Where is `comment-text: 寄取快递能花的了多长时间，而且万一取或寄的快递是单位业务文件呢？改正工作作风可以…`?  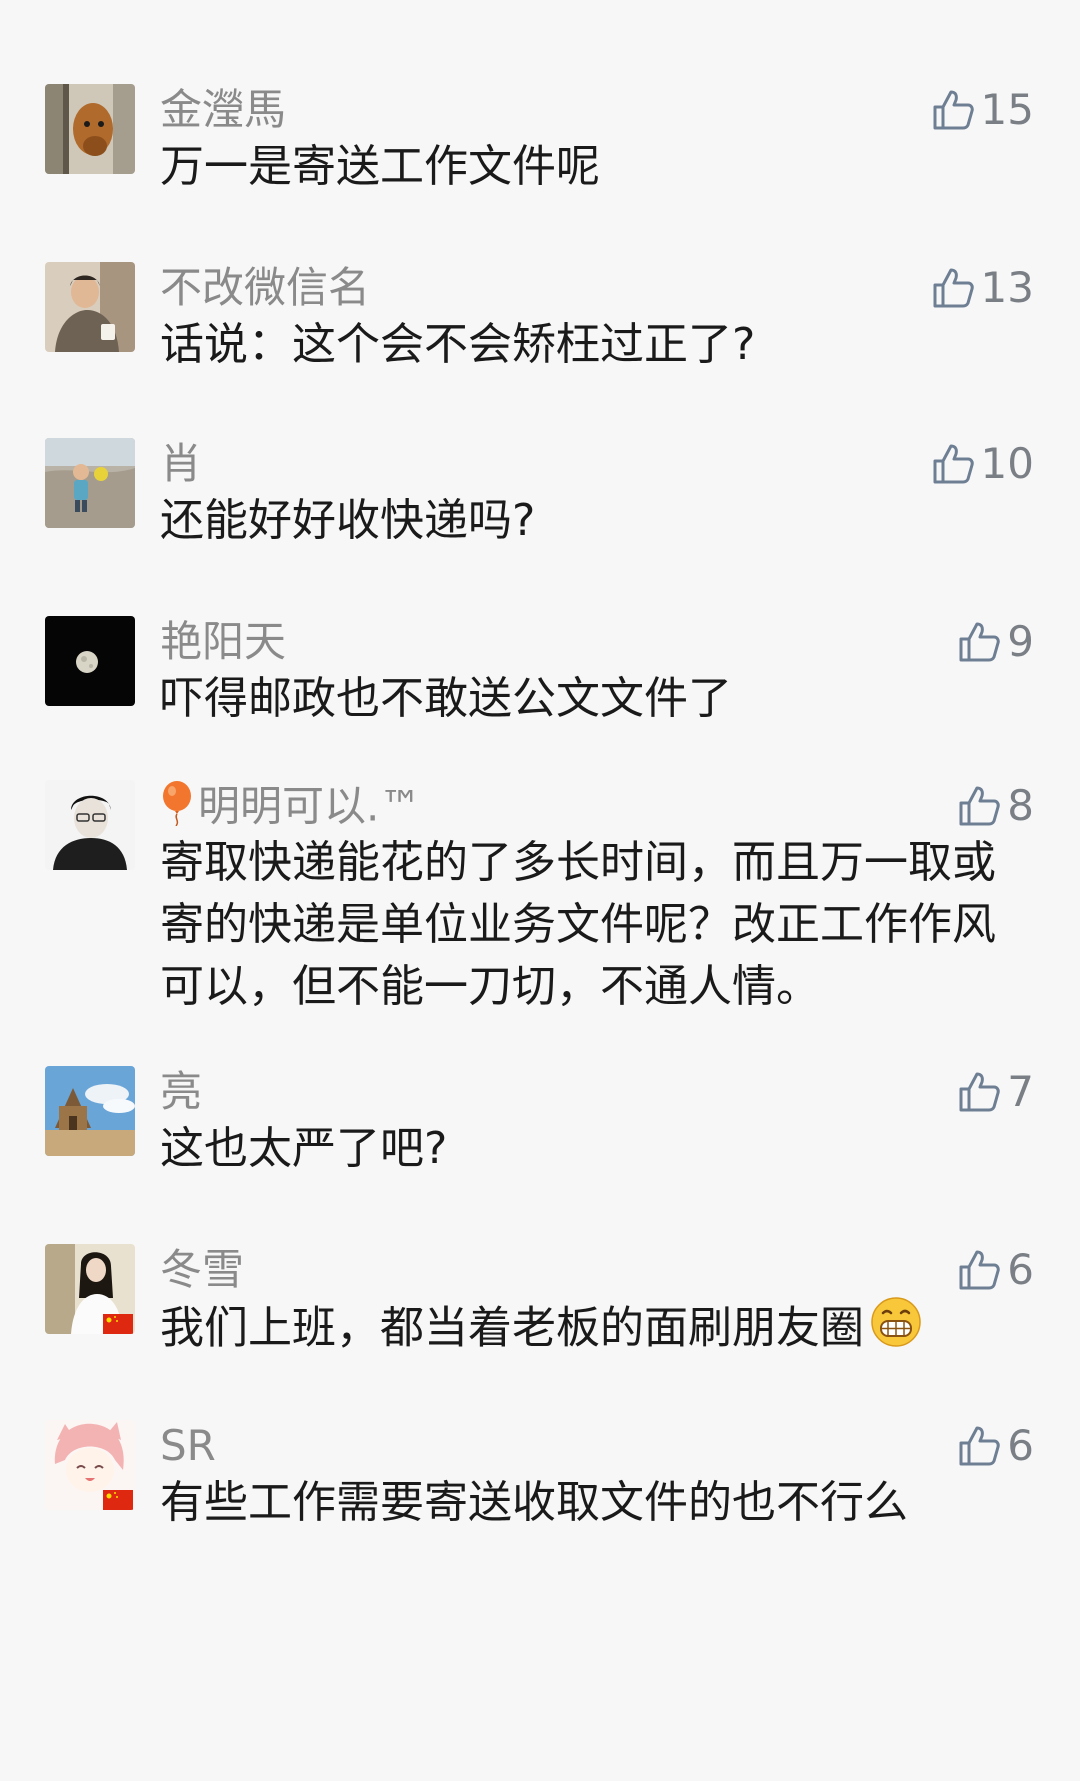 comment-text: 寄取快递能花的了多长时间，而且万一取或寄的快递是单位业务文件呢？改正工作作风可以… is located at coordinates (578, 924).